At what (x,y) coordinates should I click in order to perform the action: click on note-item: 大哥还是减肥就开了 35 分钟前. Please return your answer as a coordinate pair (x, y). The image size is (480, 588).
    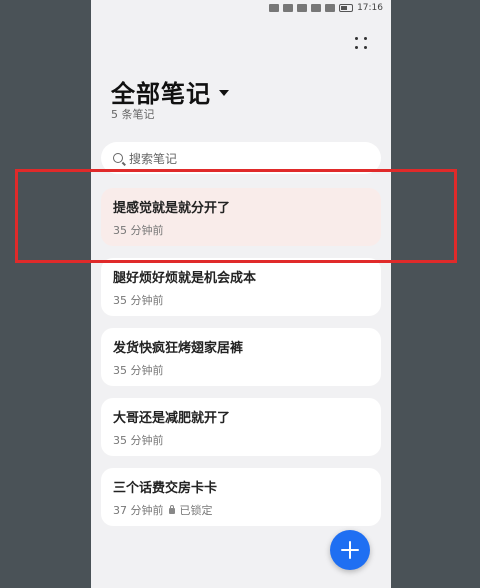
    Looking at the image, I should click on (241, 427).